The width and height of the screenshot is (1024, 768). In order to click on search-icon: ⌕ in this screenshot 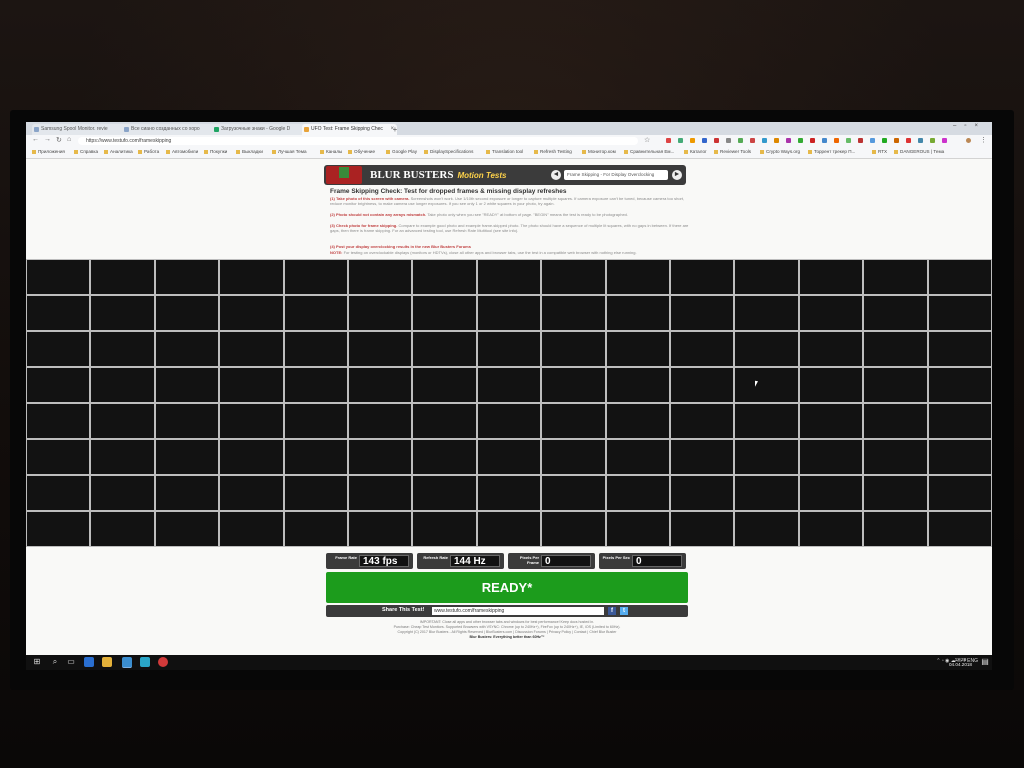, I will do `click(55, 662)`.